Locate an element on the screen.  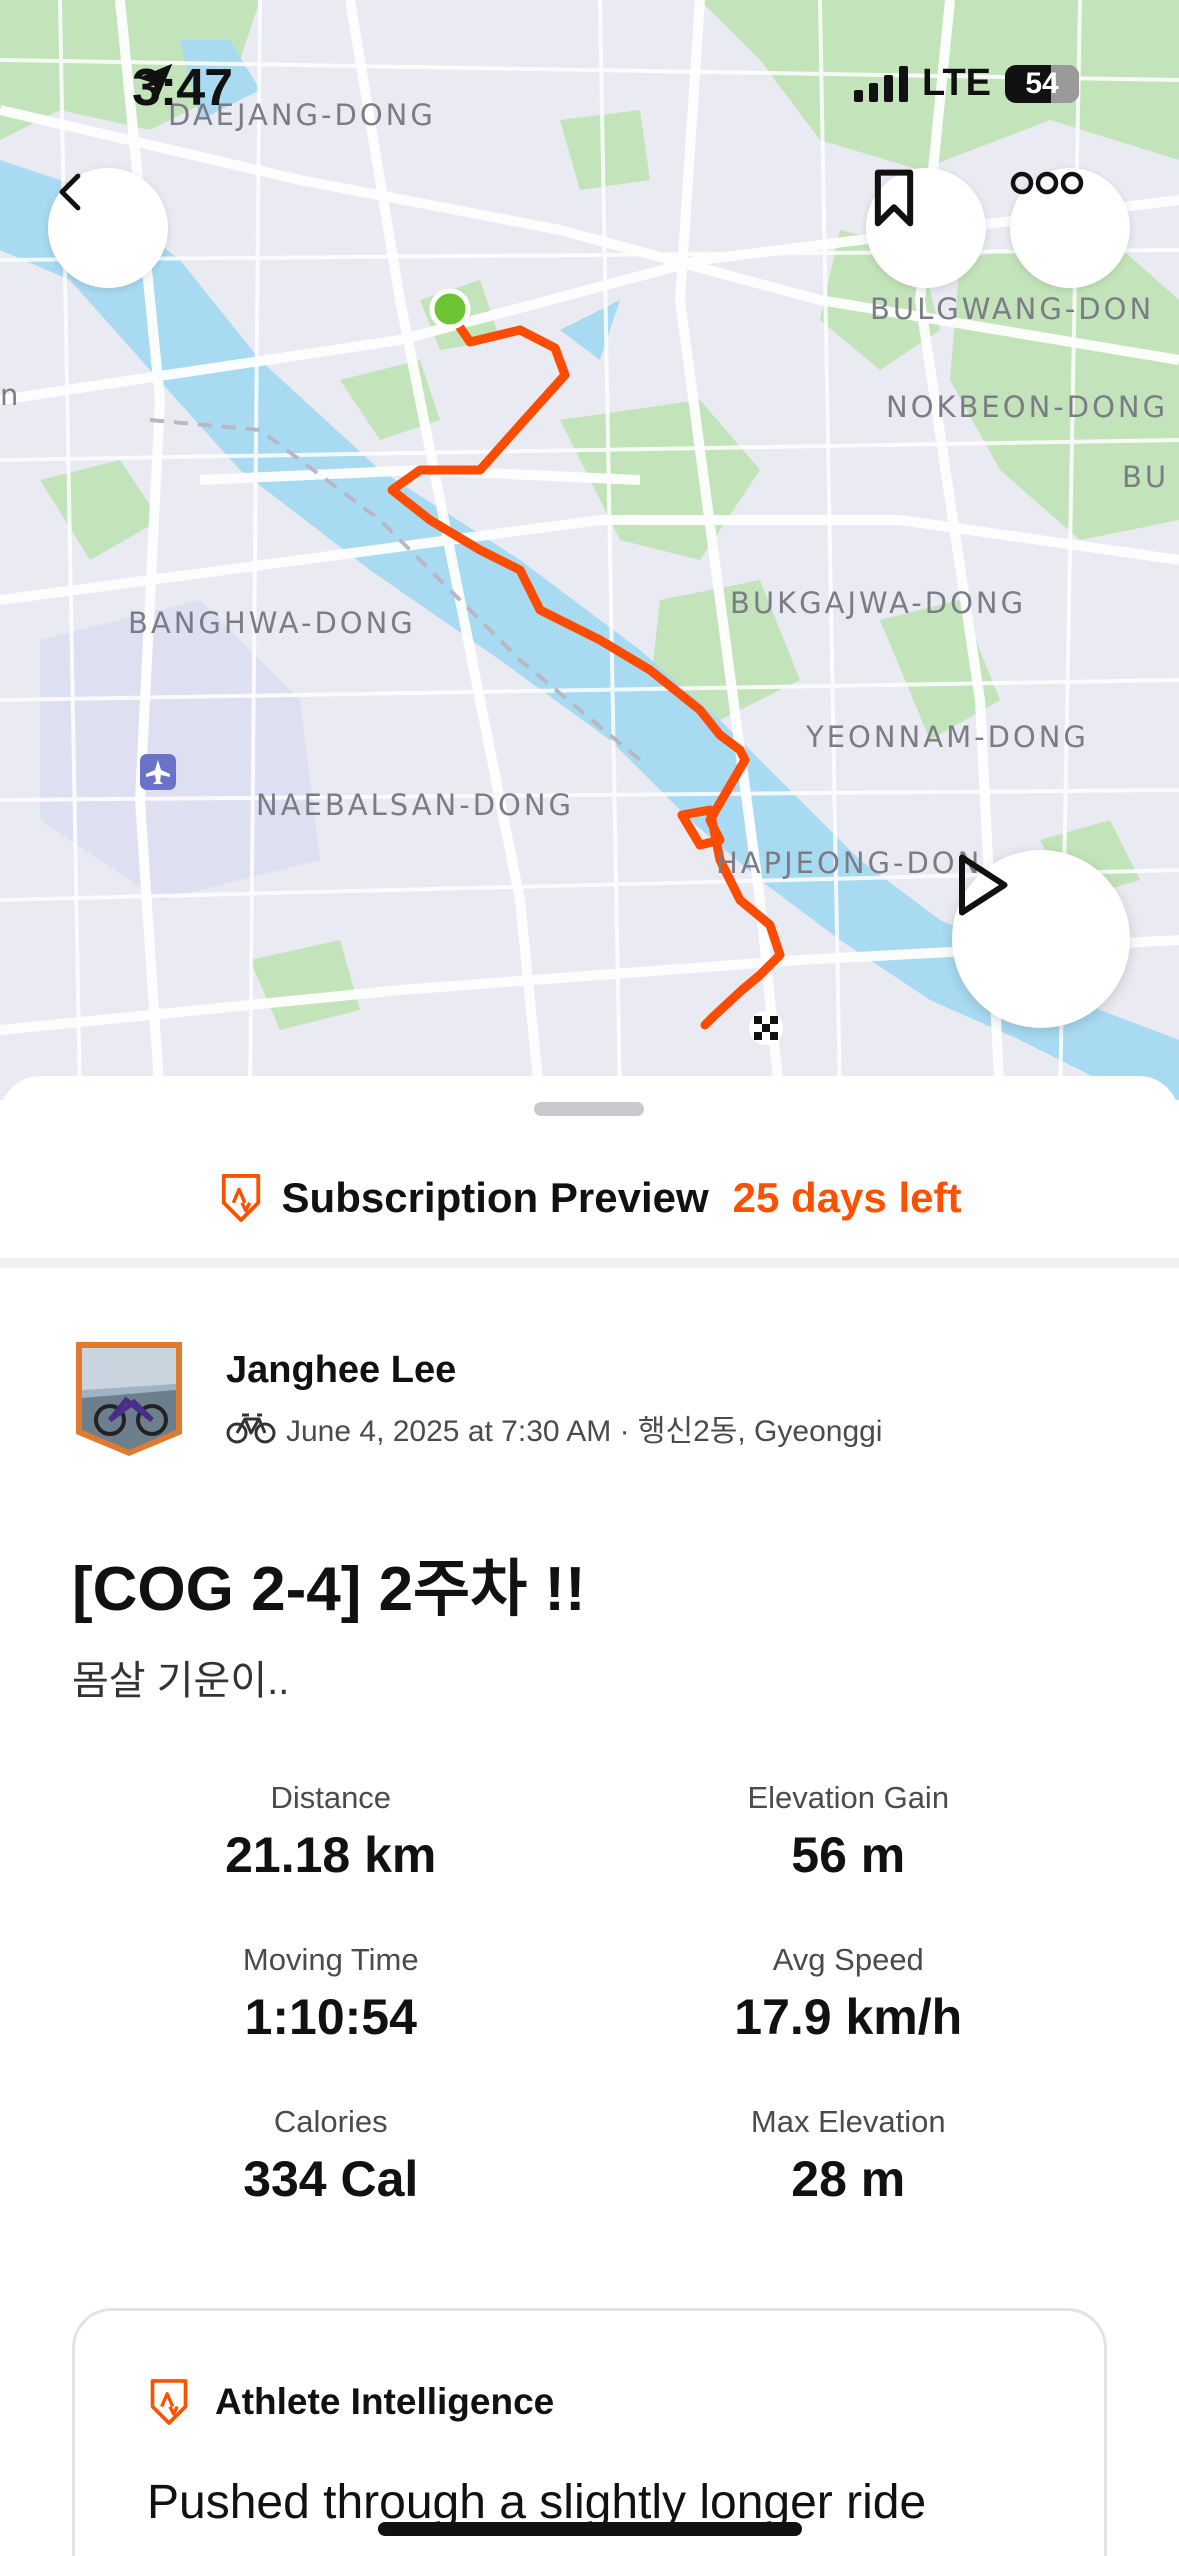
save-route-button is located at coordinates (926, 228).